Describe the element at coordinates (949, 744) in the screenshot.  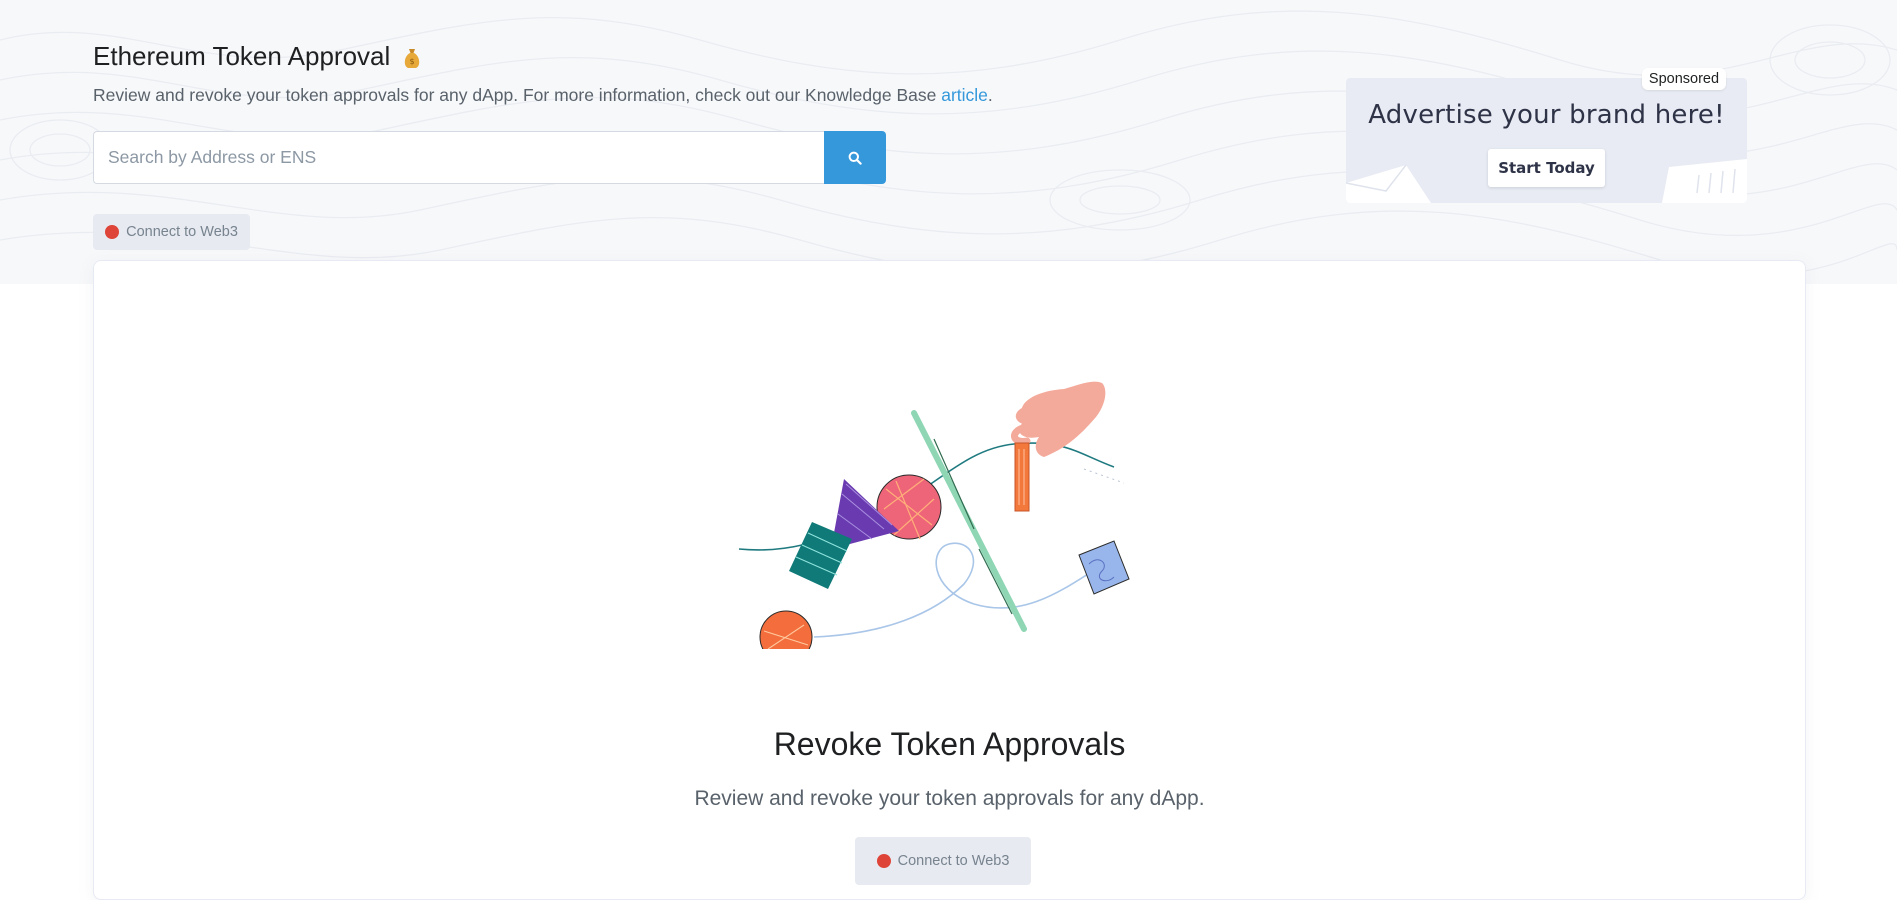
I see `revoke-title: Revoke Token Approvals` at that location.